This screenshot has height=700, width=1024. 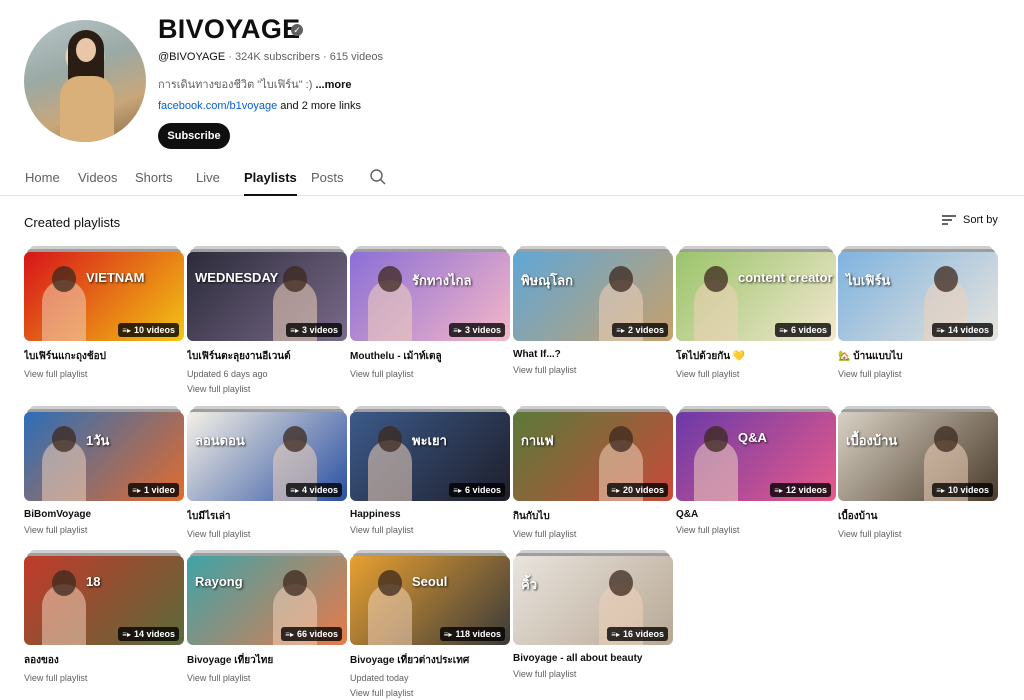 What do you see at coordinates (319, 106) in the screenshot?
I see `more-links: and 2 more links` at bounding box center [319, 106].